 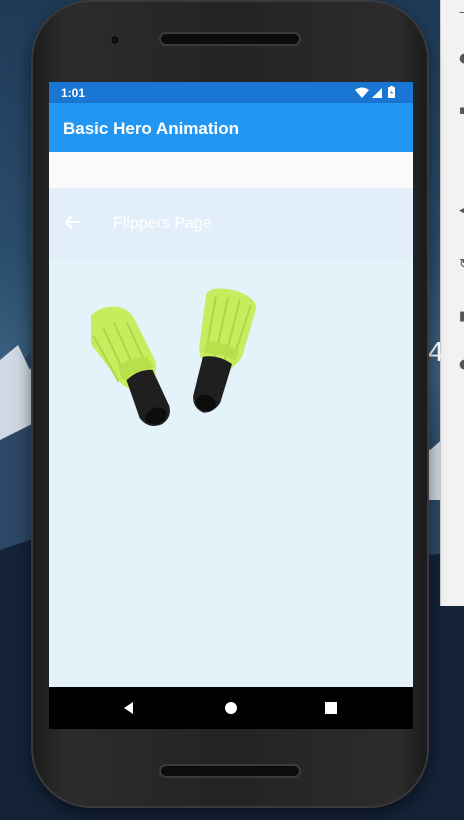 I want to click on tool-icon: ■, so click(x=461, y=317).